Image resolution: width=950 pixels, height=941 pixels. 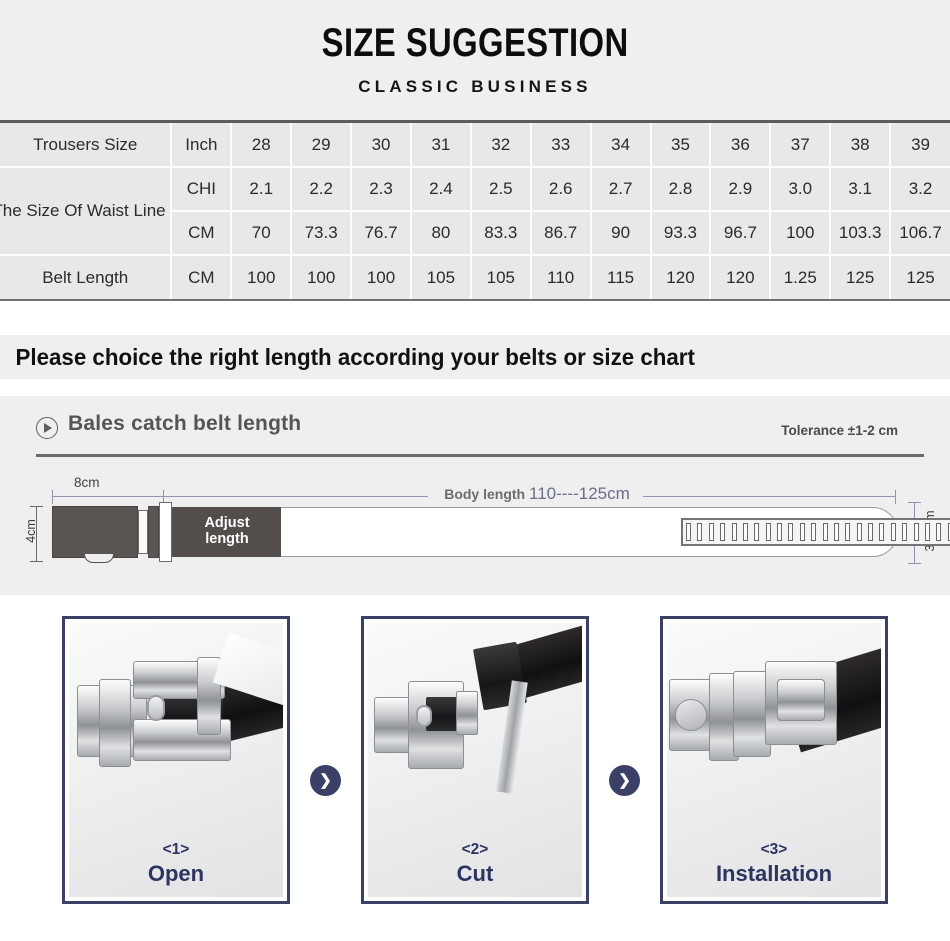 I want to click on step-number: <1>, so click(x=176, y=850).